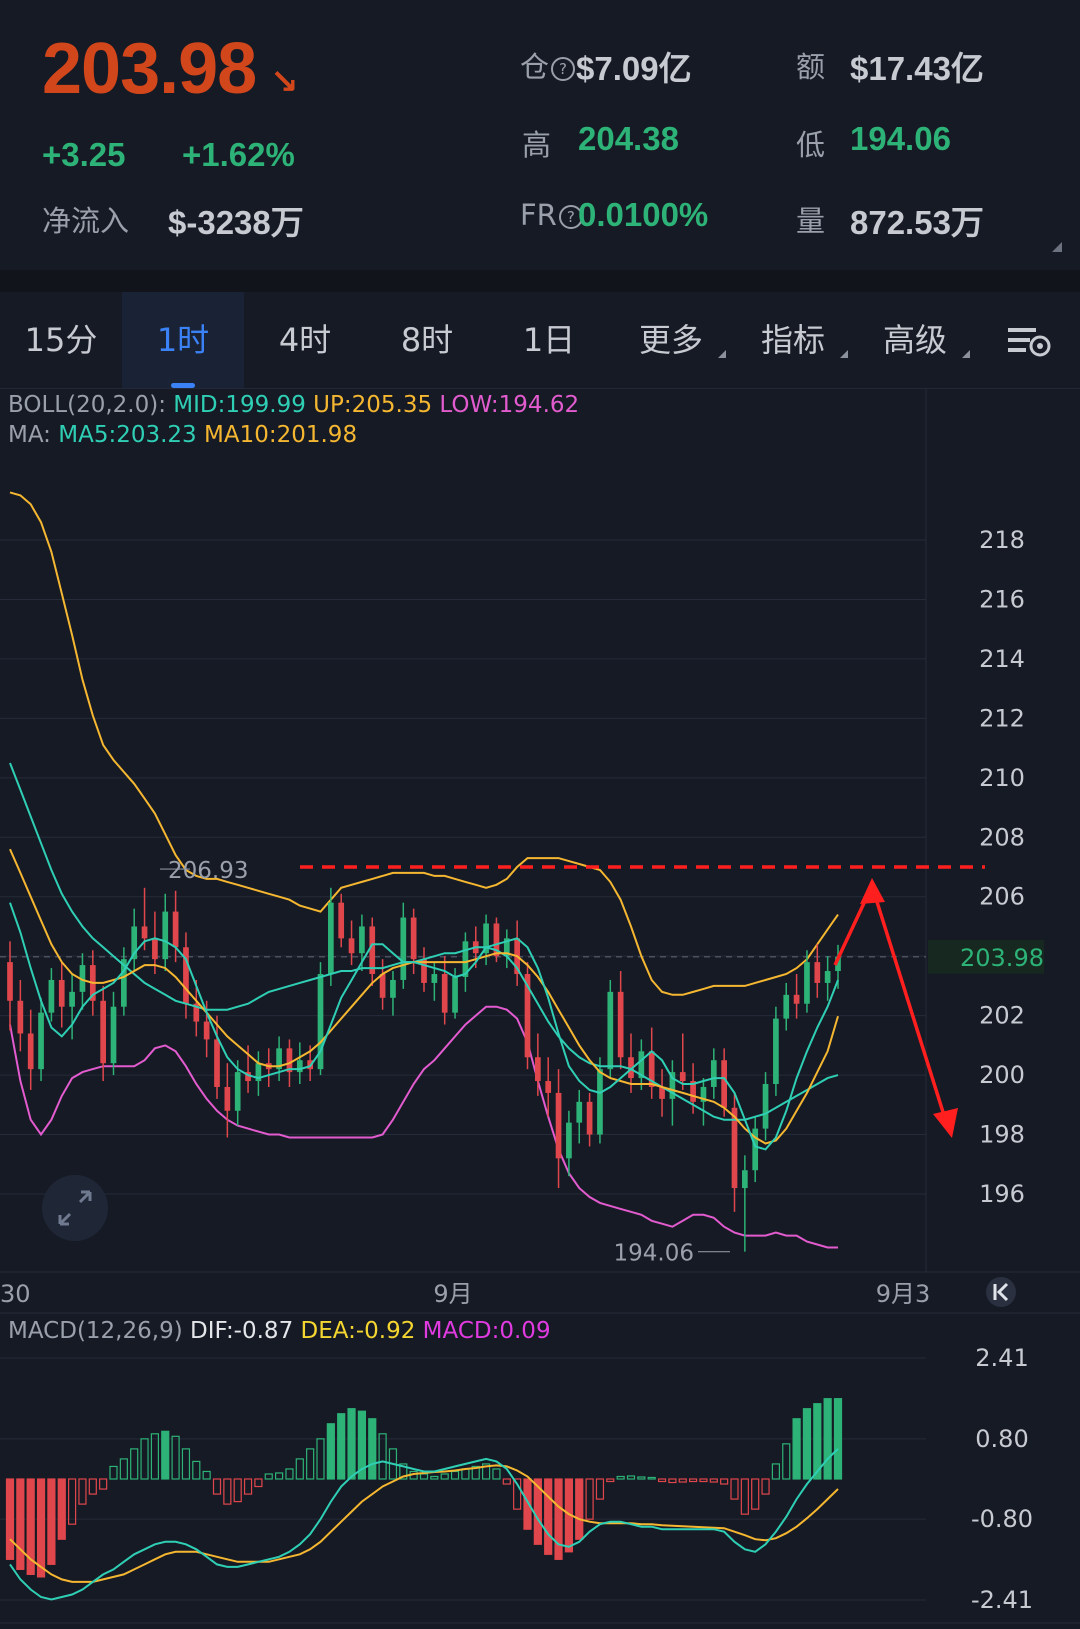  What do you see at coordinates (423, 1127) in the screenshot?
I see `boll-lower-line` at bounding box center [423, 1127].